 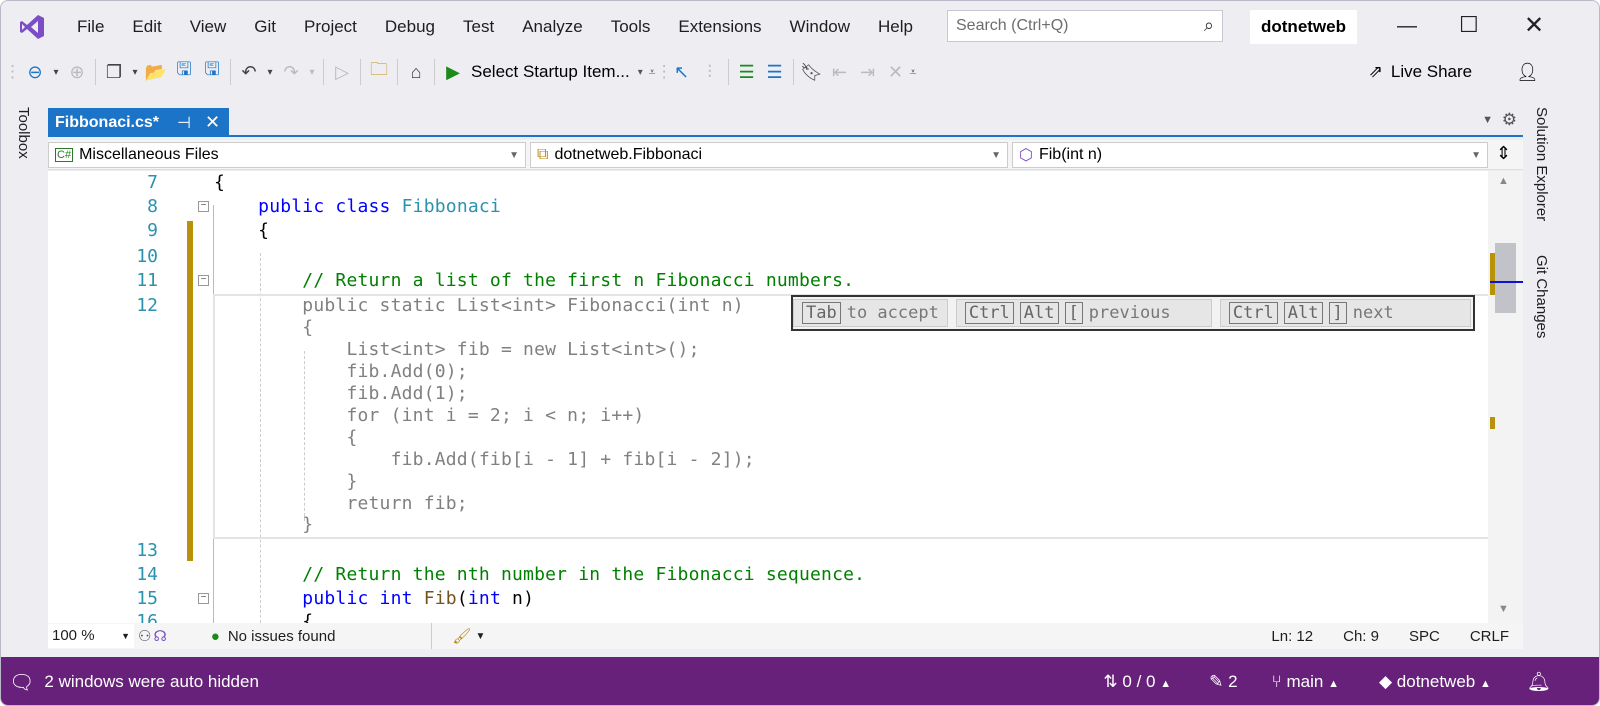 What do you see at coordinates (453, 72) in the screenshot?
I see `run-icon: ▶` at bounding box center [453, 72].